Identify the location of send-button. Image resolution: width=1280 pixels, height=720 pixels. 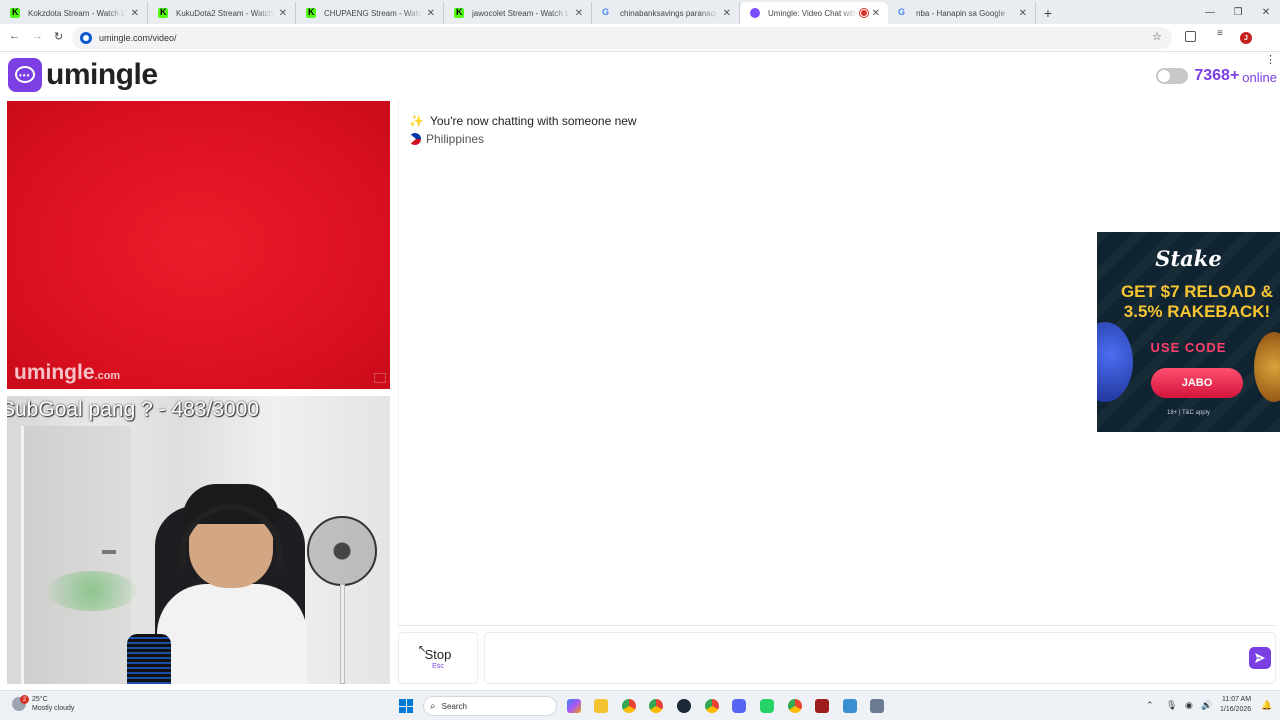
(1260, 658).